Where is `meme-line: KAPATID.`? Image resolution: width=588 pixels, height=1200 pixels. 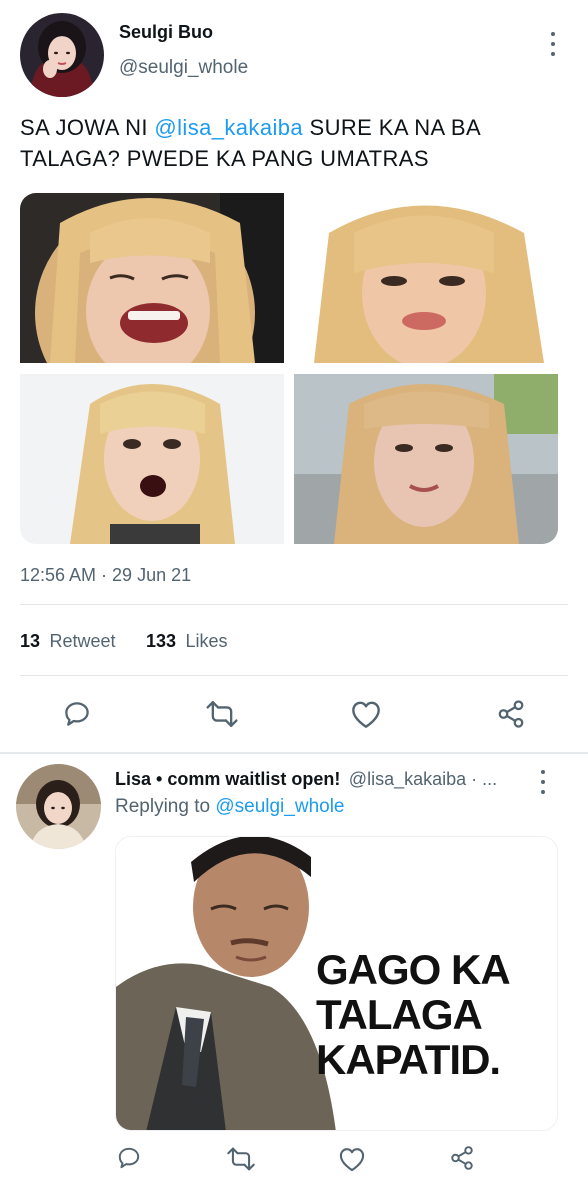 meme-line: KAPATID. is located at coordinates (408, 1059).